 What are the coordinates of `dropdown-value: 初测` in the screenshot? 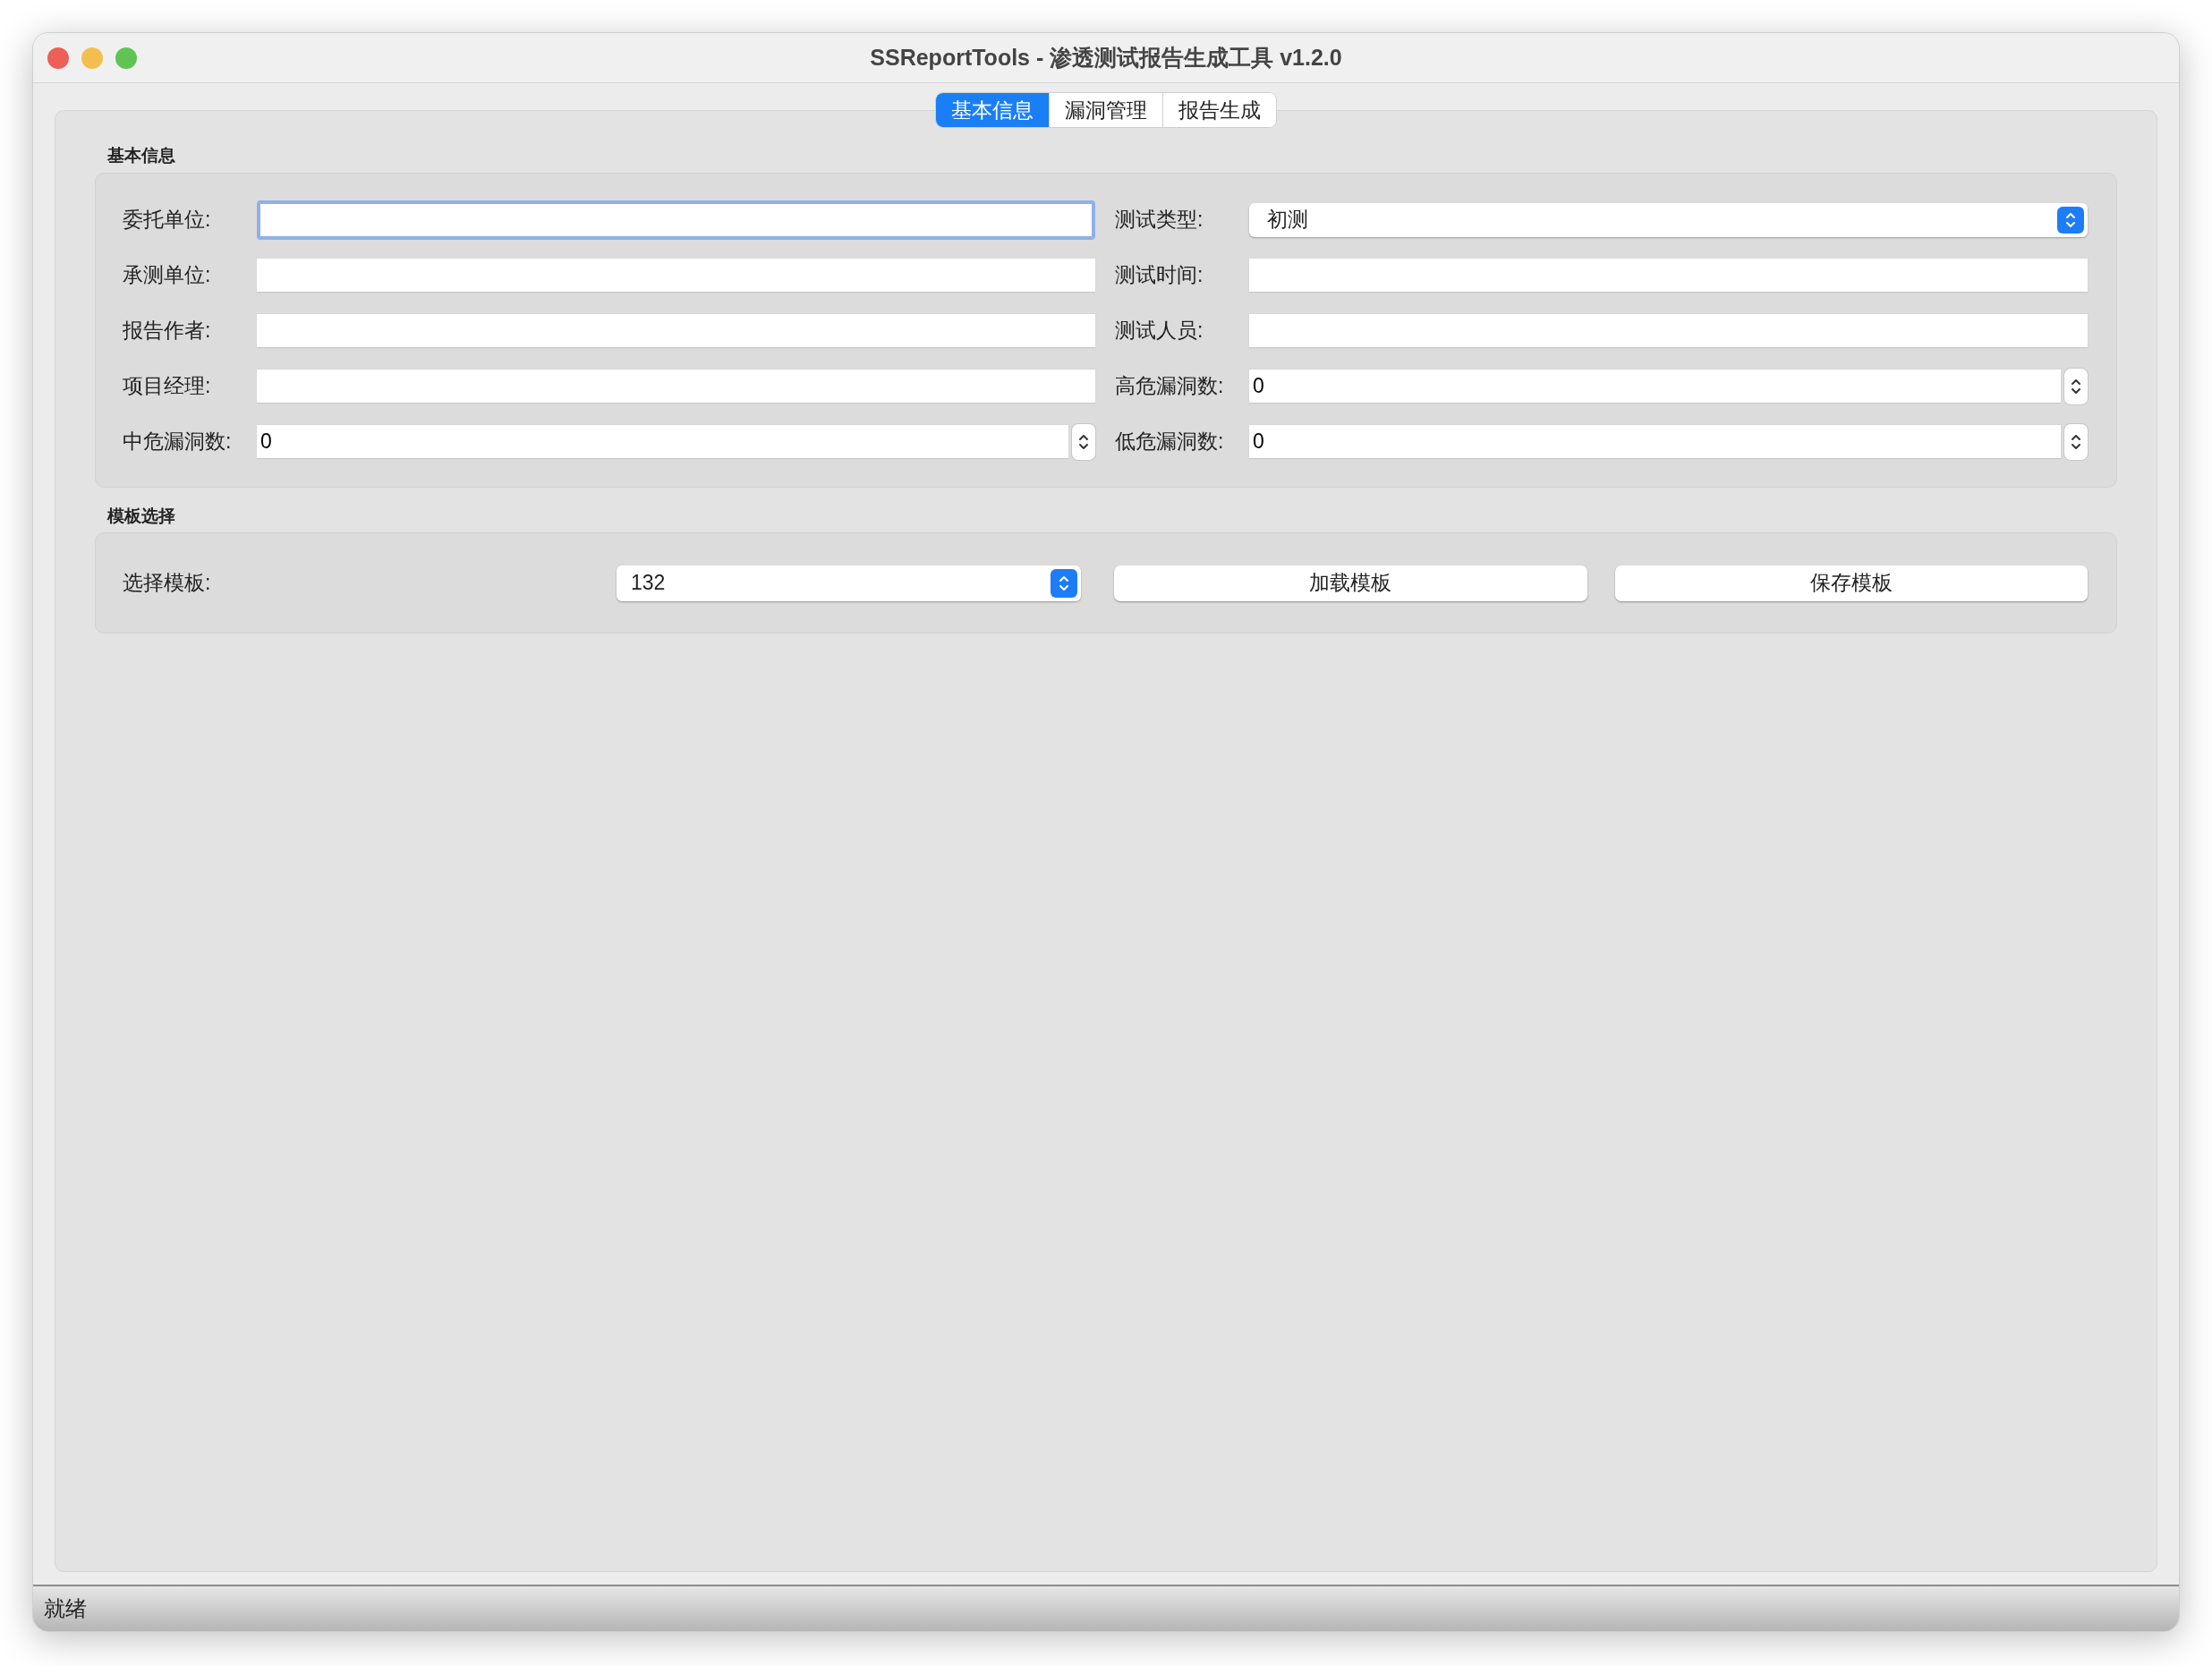 It's located at (1288, 220).